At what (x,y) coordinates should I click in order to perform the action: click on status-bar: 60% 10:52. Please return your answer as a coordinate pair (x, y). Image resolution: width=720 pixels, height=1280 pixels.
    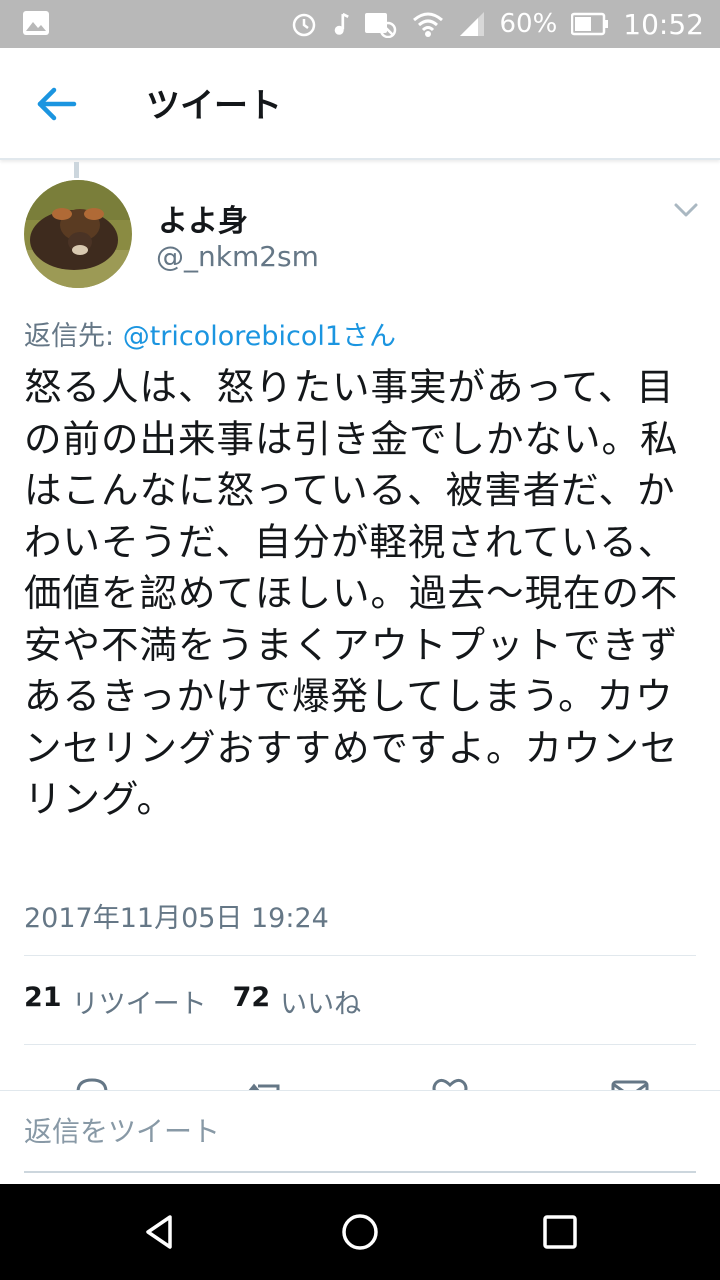
    Looking at the image, I should click on (360, 24).